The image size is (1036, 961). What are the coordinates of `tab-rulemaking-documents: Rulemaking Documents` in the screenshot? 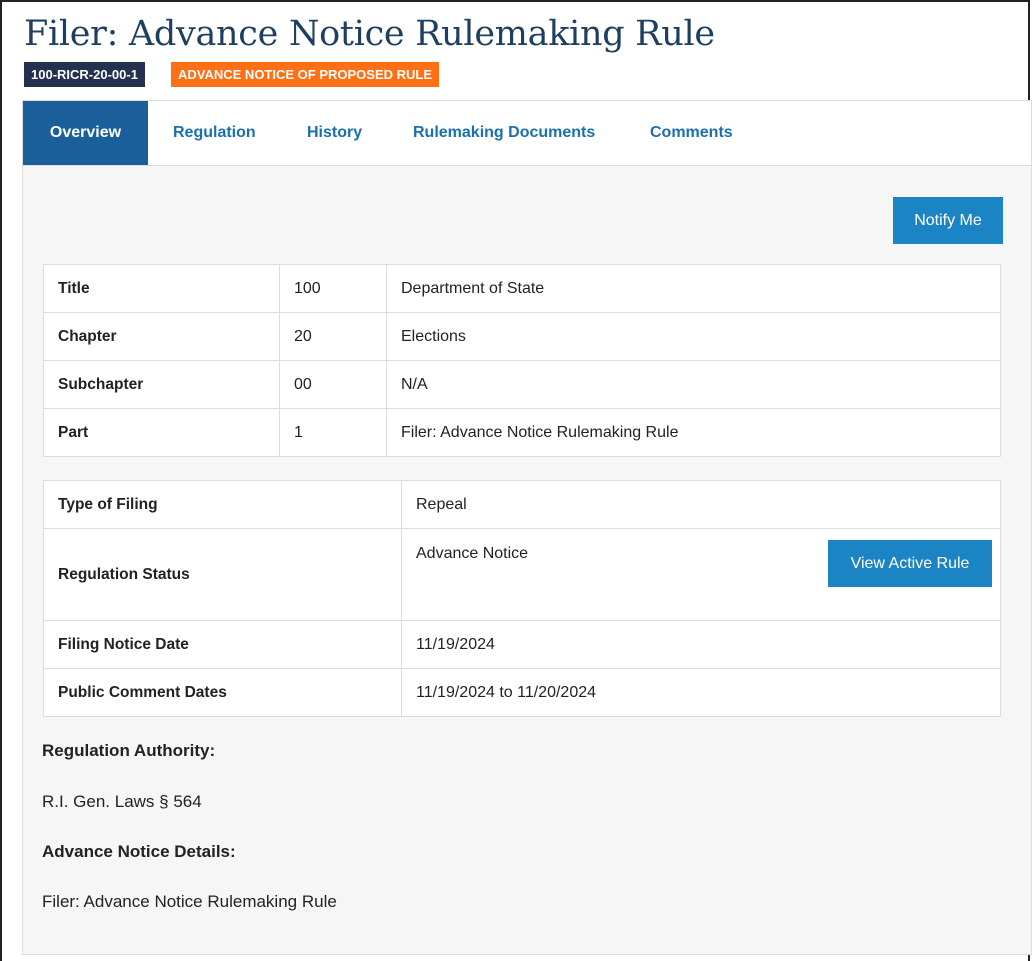 It's located at (504, 133).